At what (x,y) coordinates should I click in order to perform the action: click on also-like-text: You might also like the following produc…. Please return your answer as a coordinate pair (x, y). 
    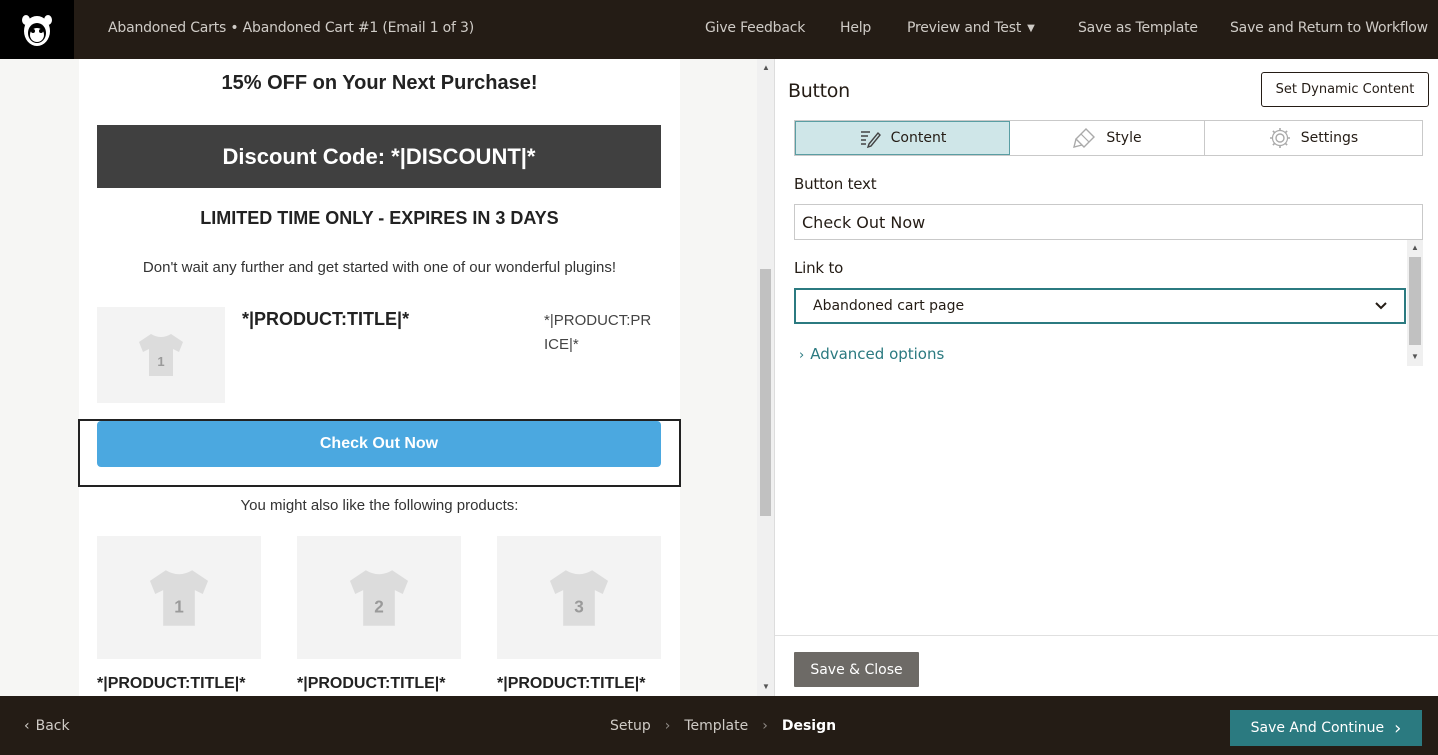
    Looking at the image, I should click on (379, 505).